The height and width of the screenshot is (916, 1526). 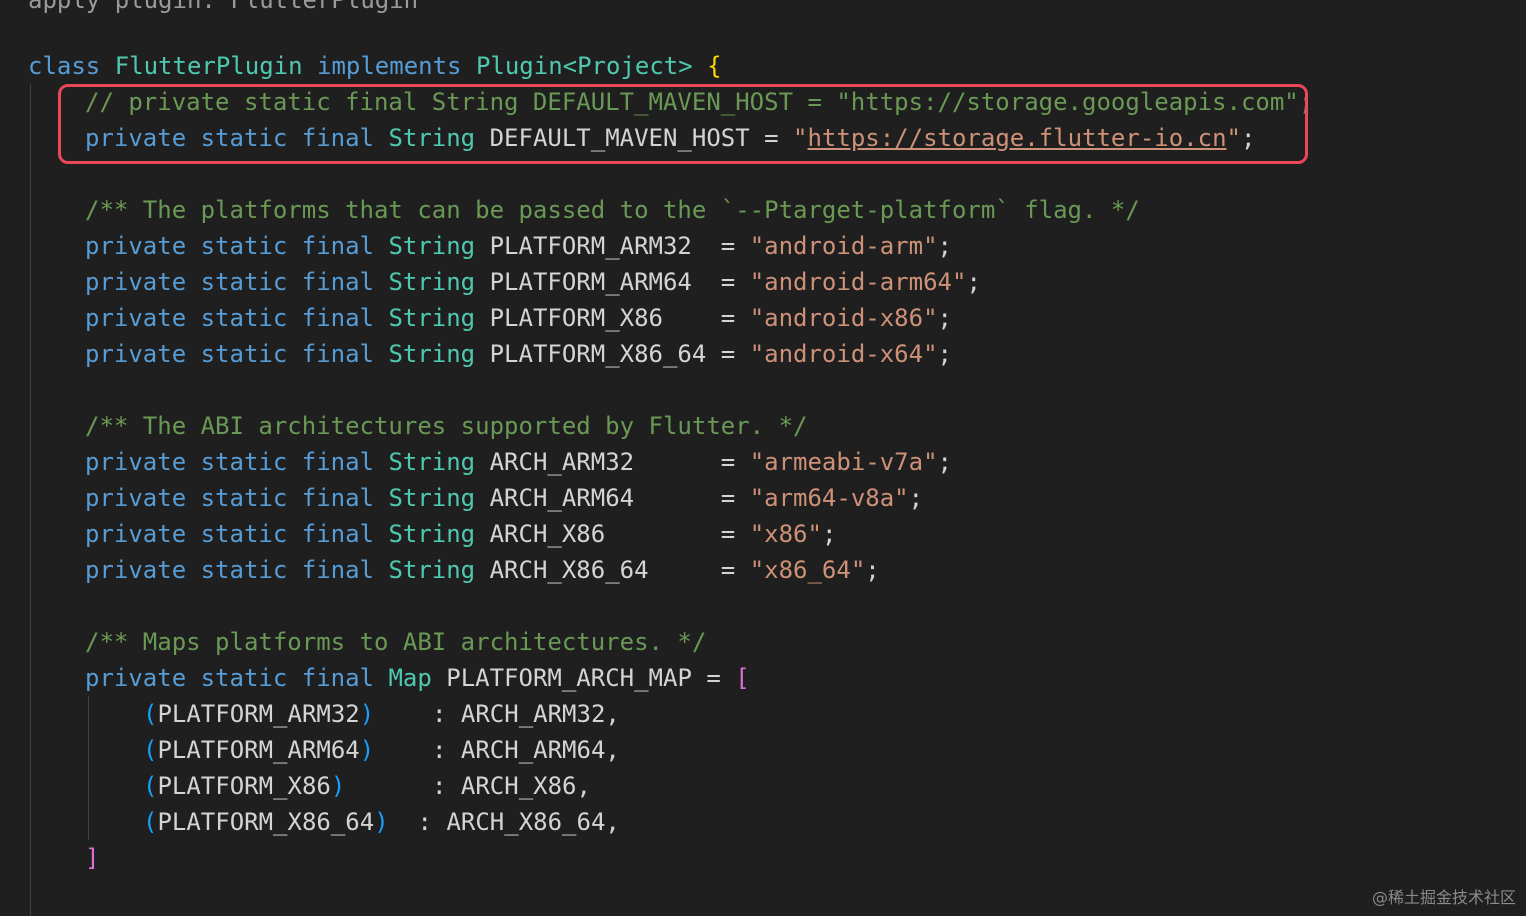 I want to click on keyword-class: class, so click(x=64, y=66).